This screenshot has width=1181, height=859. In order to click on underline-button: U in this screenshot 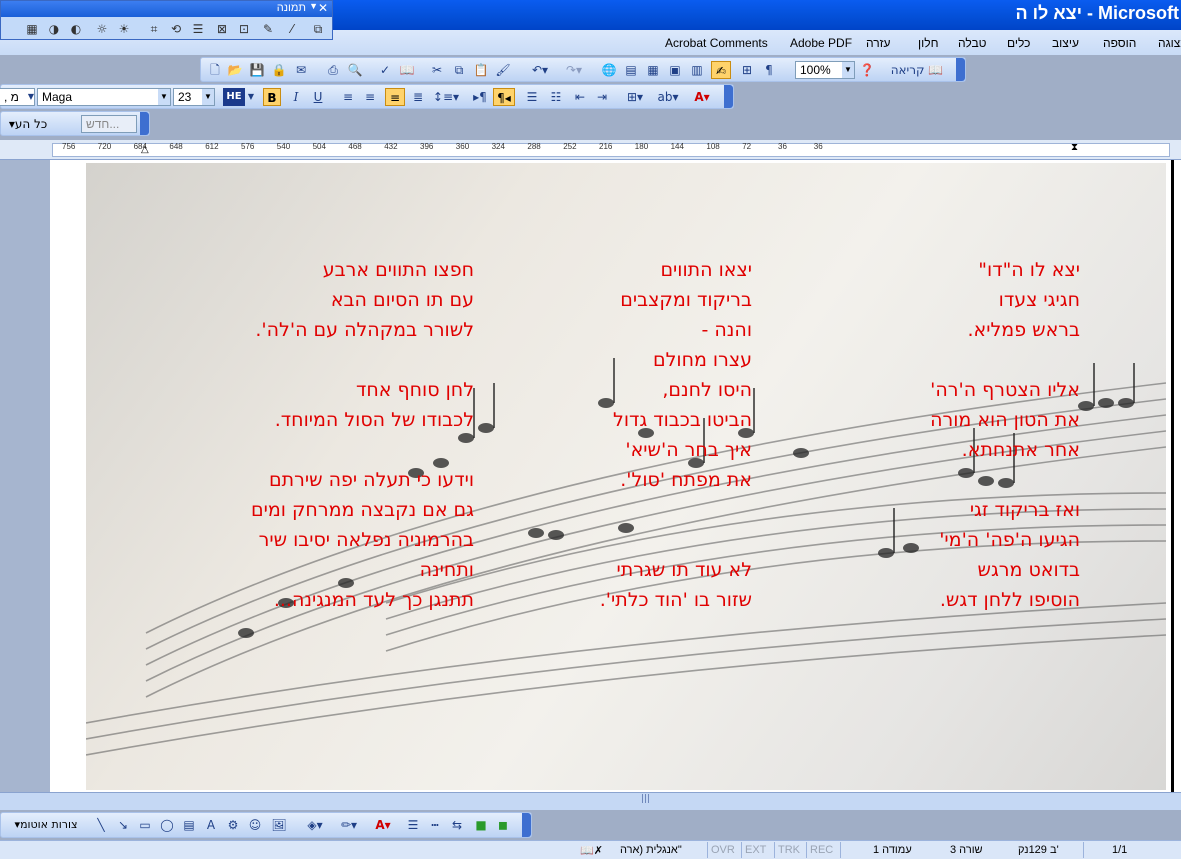, I will do `click(318, 97)`.